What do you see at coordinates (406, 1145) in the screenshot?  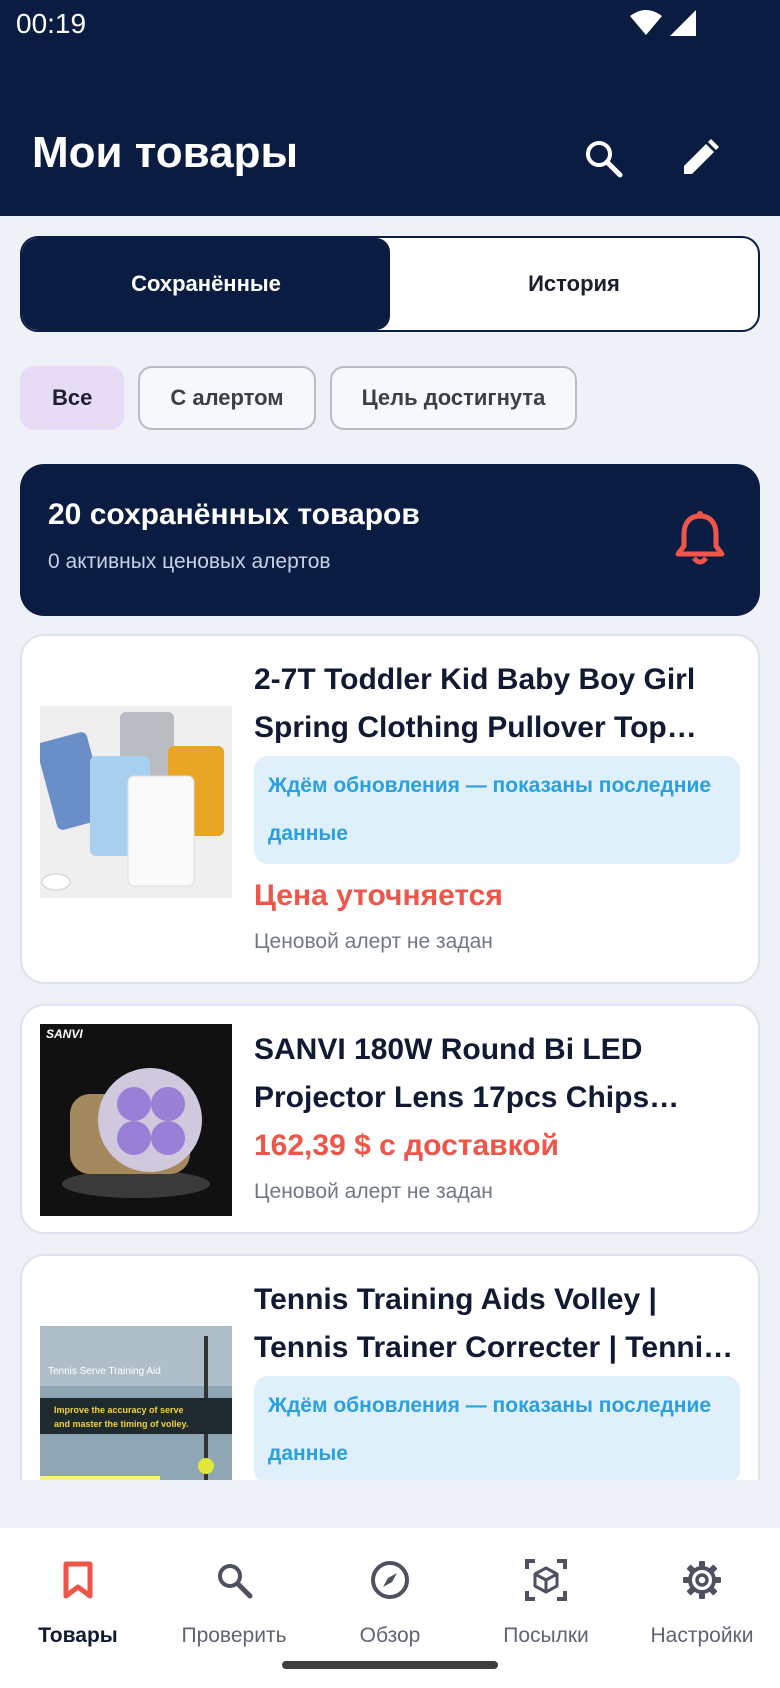 I see `product-price: 162,39 $ с доставкой` at bounding box center [406, 1145].